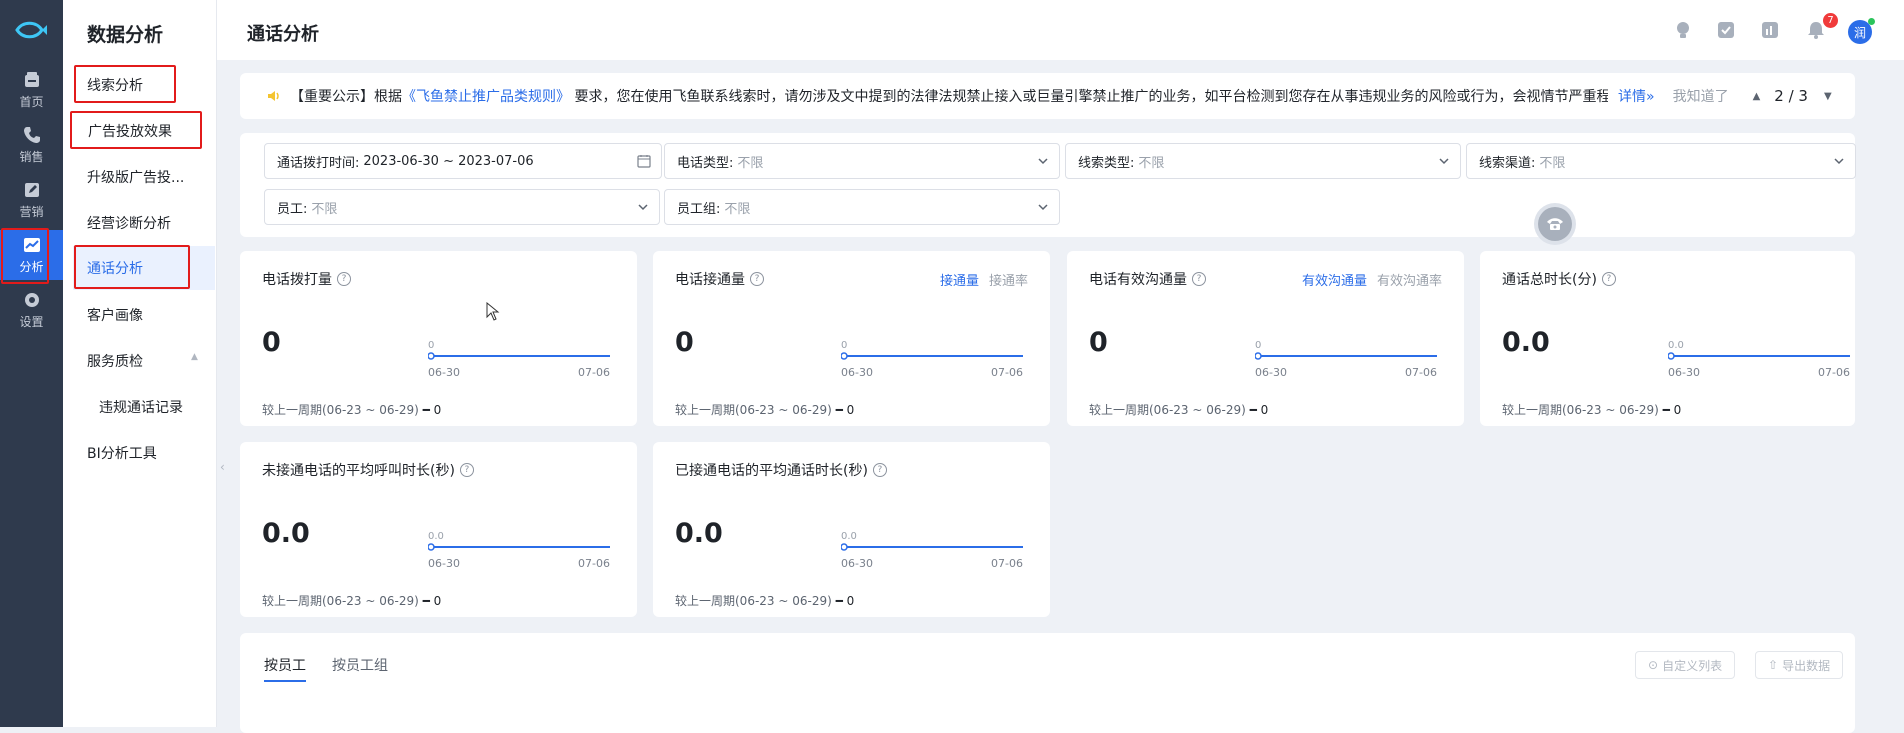 The height and width of the screenshot is (733, 1904). Describe the element at coordinates (129, 223) in the screenshot. I see `subnav-item-business-diagnosis: 经营诊断分析` at that location.